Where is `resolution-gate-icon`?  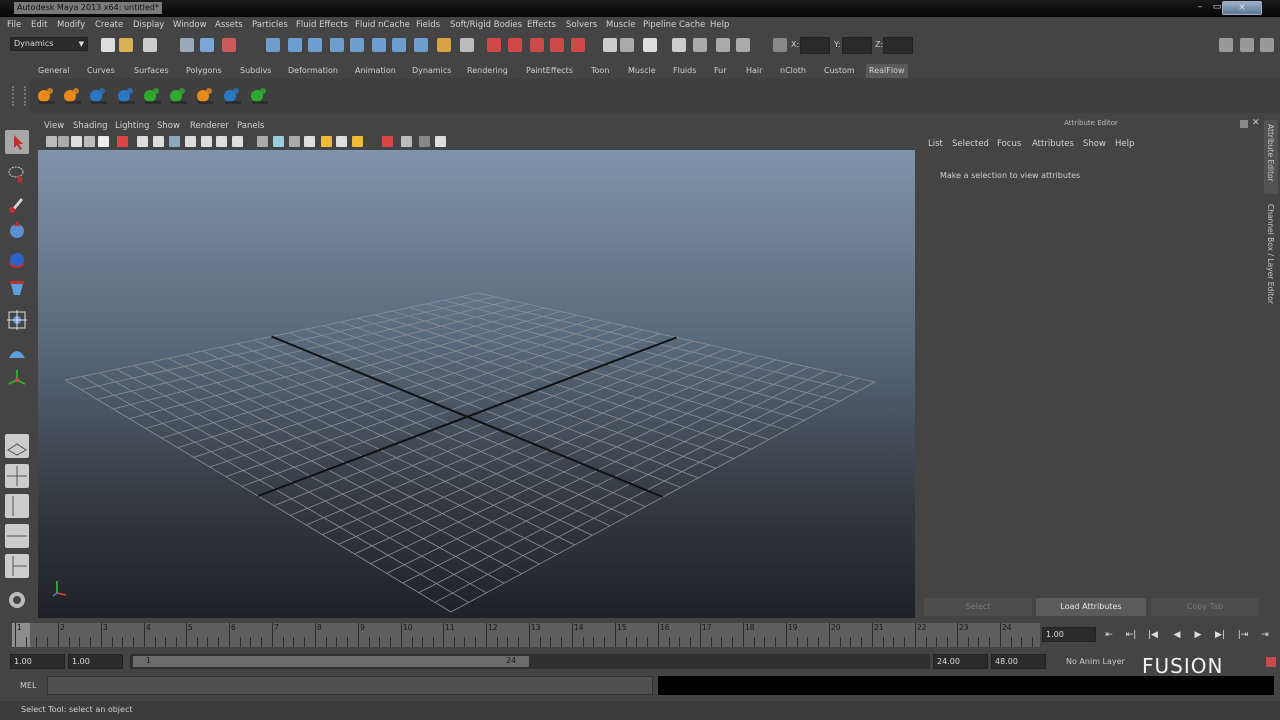 resolution-gate-icon is located at coordinates (174, 141).